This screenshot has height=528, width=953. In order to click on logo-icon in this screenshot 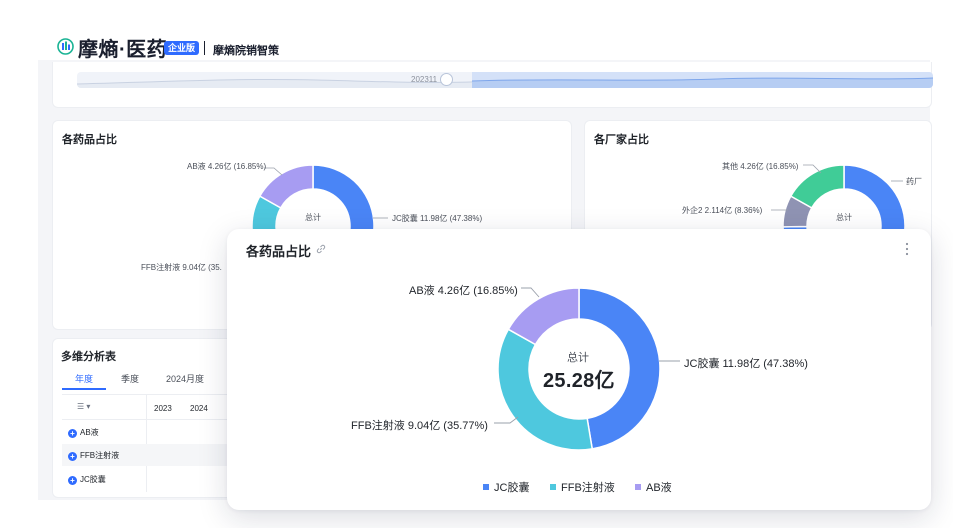, I will do `click(65, 46)`.